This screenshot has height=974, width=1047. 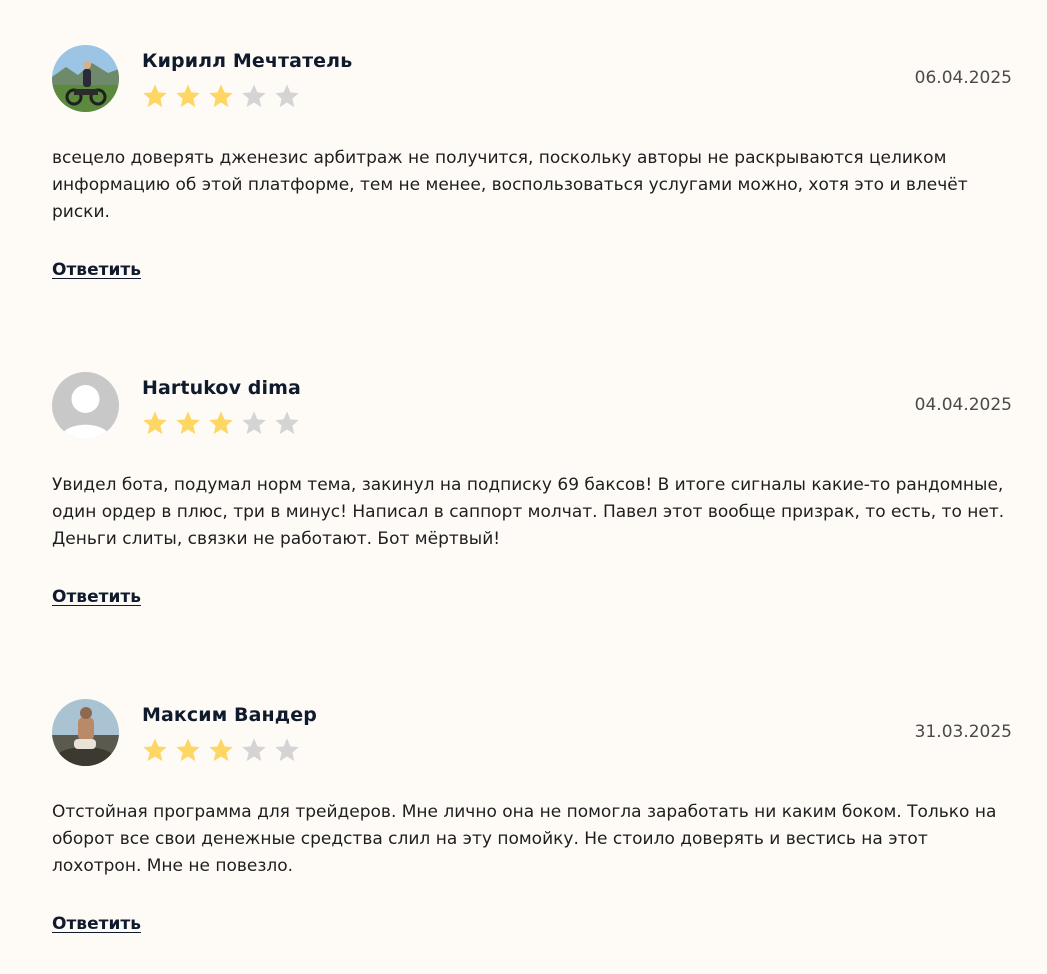 I want to click on author-name: Максим Вандер, so click(x=229, y=715).